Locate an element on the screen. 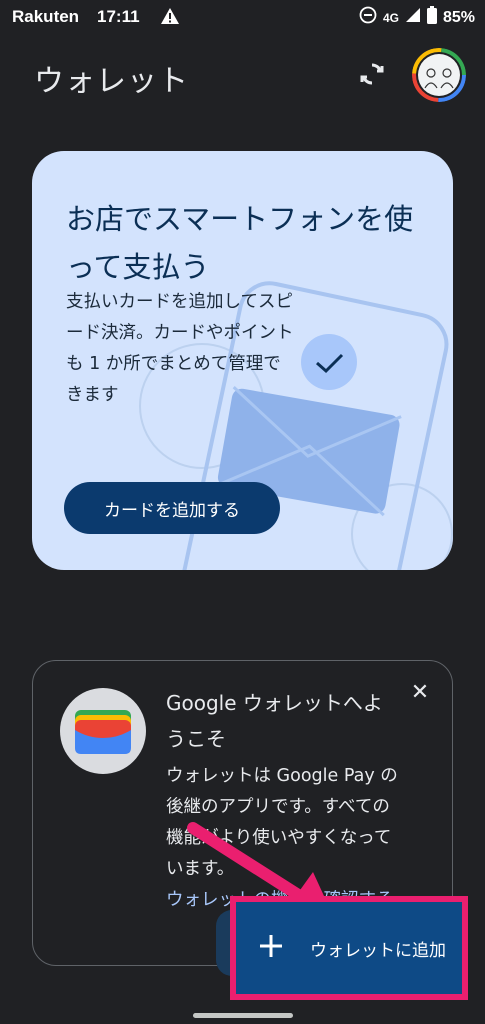  battery-percent: 85% is located at coordinates (458, 17).